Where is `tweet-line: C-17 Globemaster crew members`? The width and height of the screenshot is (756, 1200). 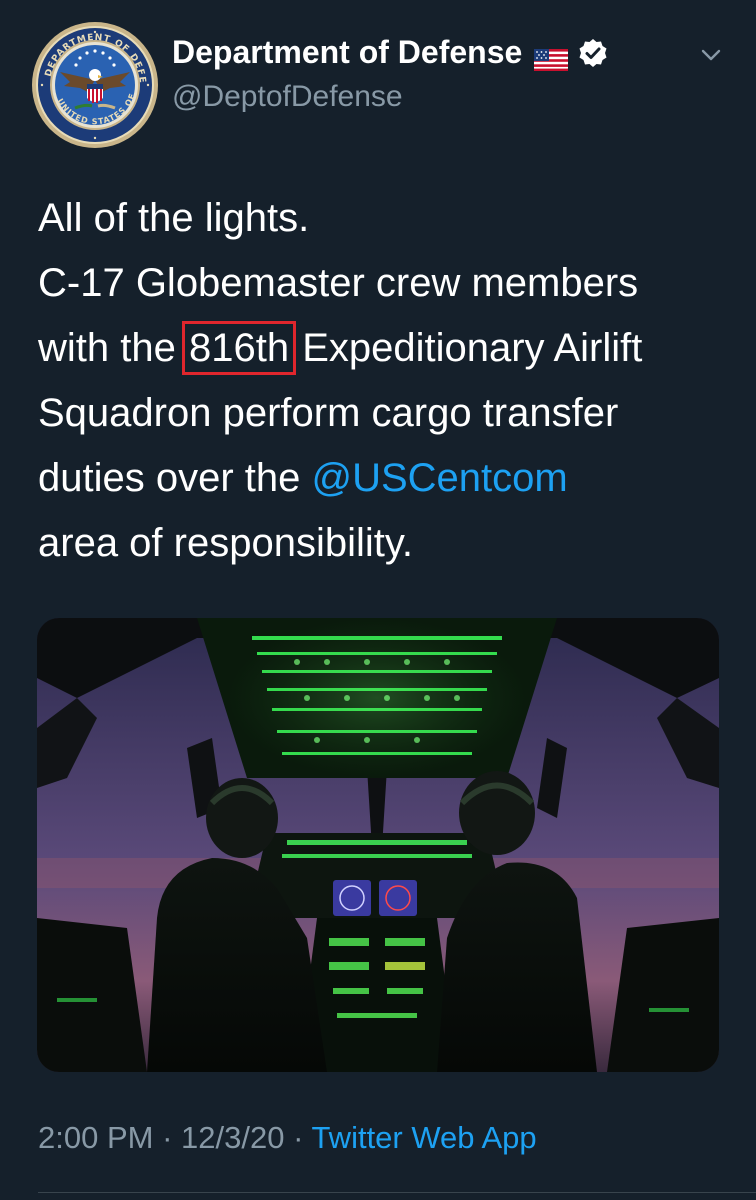 tweet-line: C-17 Globemaster crew members is located at coordinates (338, 283).